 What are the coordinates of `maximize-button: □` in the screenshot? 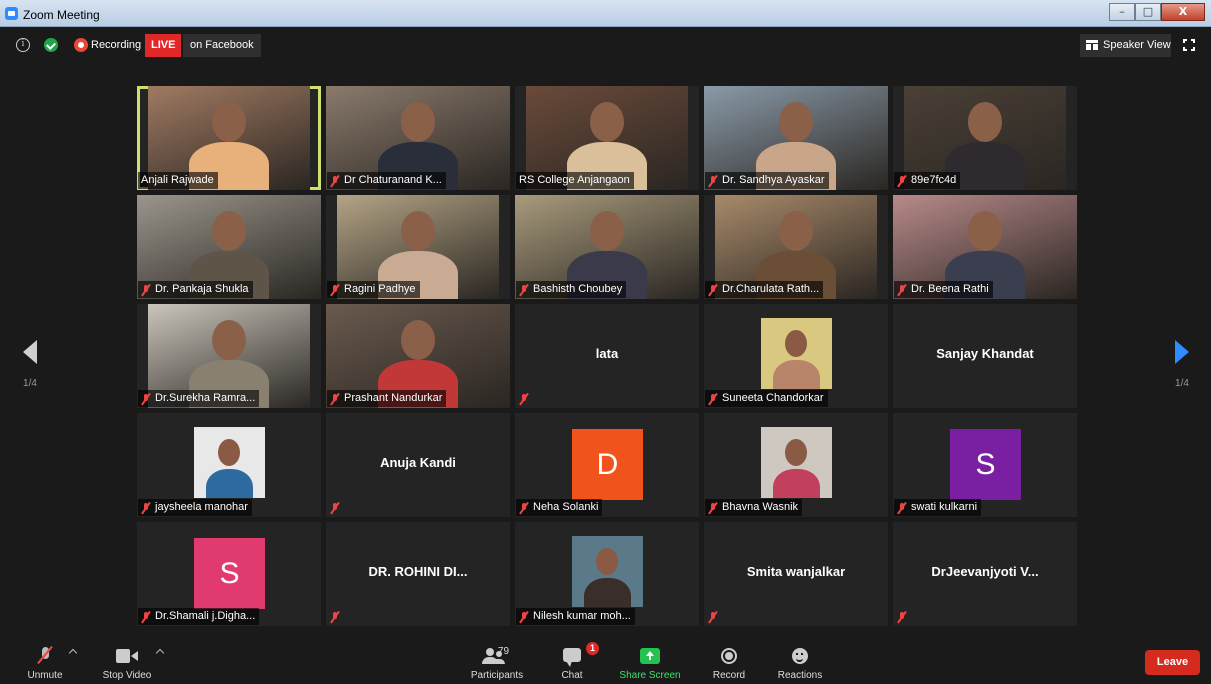 It's located at (1148, 12).